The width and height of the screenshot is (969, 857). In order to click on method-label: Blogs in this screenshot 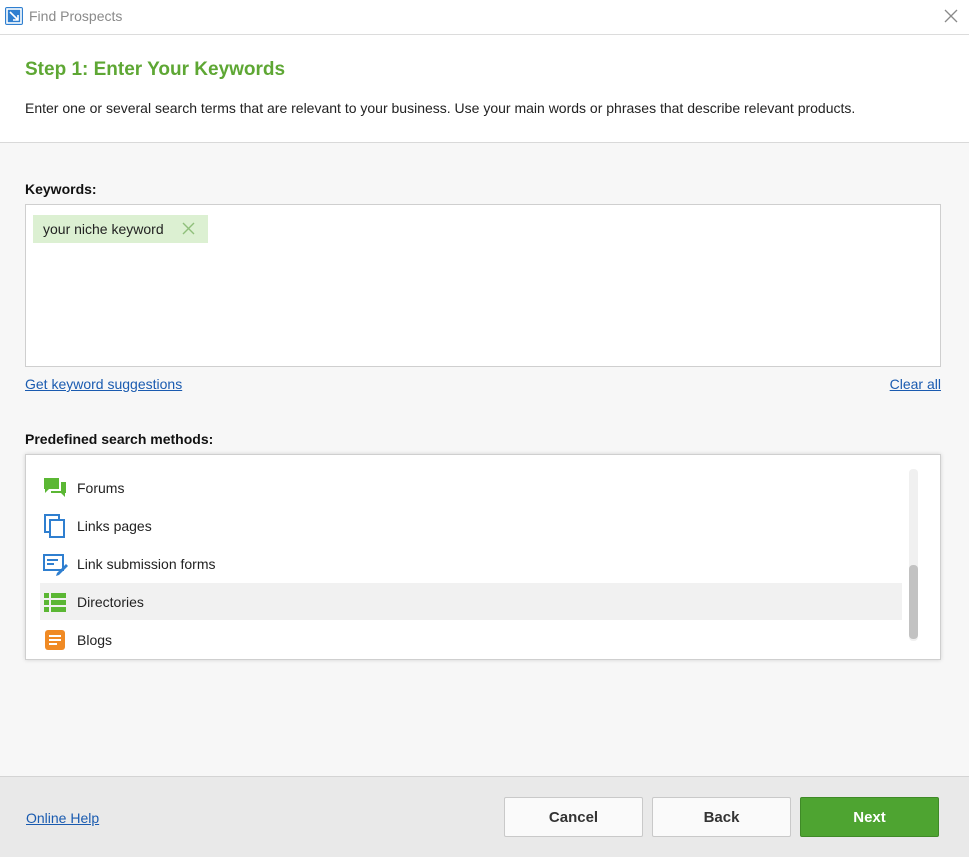, I will do `click(95, 639)`.